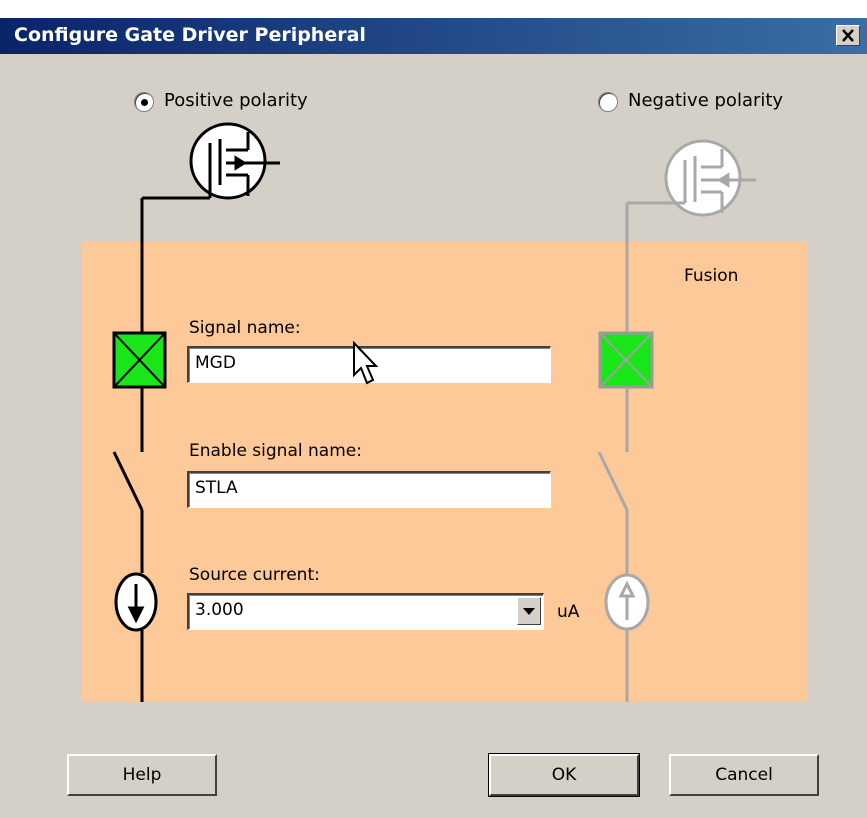 This screenshot has width=867, height=818. What do you see at coordinates (245, 328) in the screenshot?
I see `signal-name-label: Signal name:` at bounding box center [245, 328].